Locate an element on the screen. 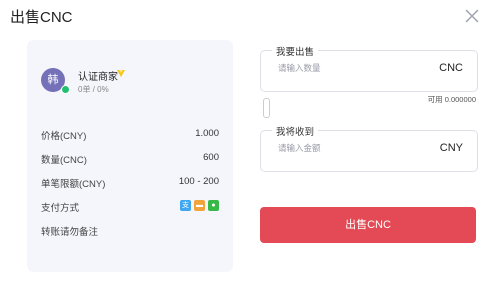  sell-submit-button: 出售CNC is located at coordinates (368, 225).